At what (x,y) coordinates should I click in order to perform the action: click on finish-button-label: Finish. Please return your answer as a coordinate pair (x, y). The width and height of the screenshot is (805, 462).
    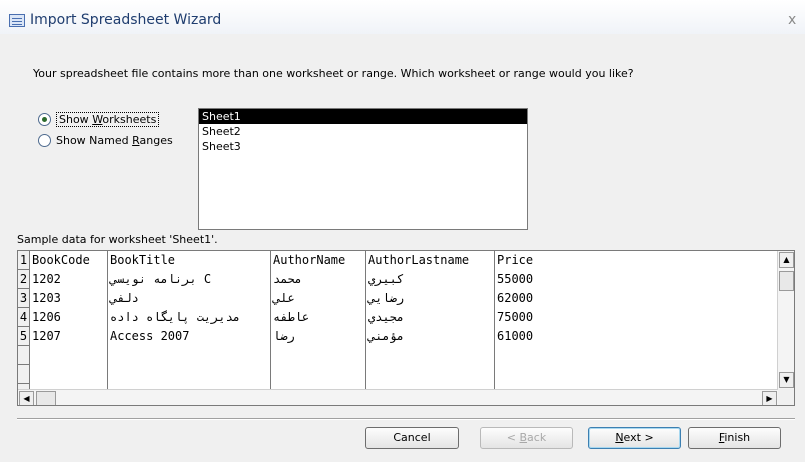
    Looking at the image, I should click on (734, 437).